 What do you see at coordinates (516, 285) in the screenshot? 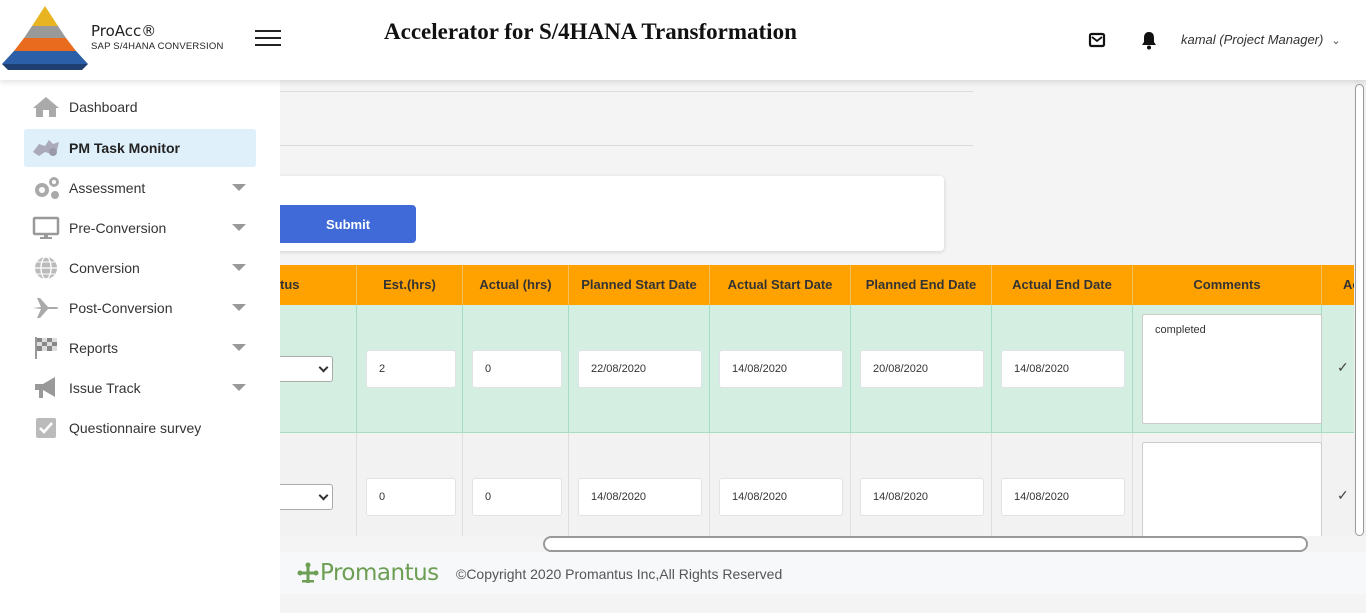
I see `column-header-actual: Actual (hrs)` at bounding box center [516, 285].